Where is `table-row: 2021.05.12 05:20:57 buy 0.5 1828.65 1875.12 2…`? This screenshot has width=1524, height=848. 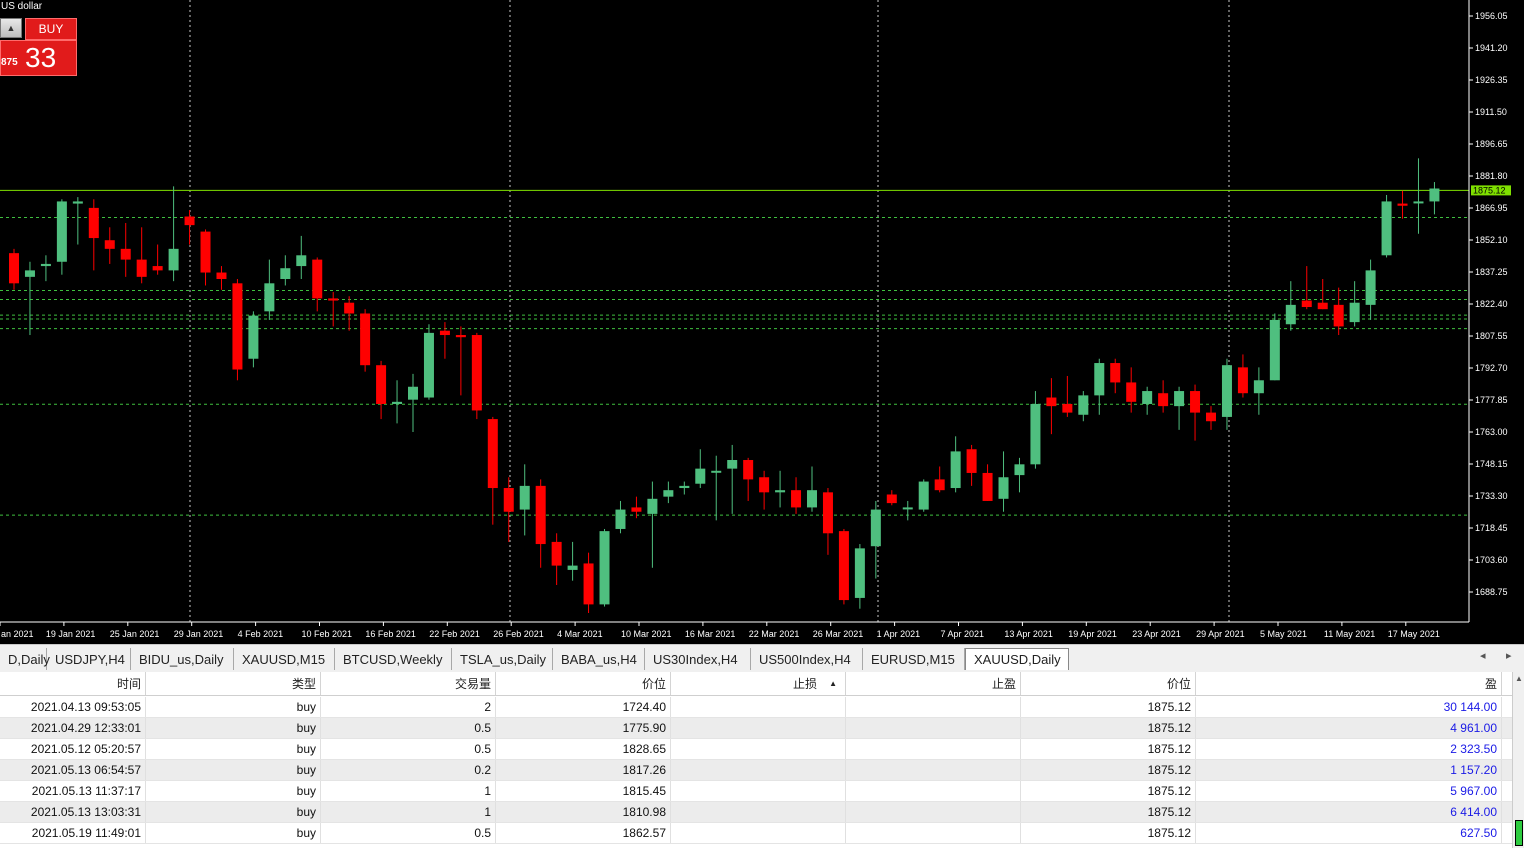 table-row: 2021.05.12 05:20:57 buy 0.5 1828.65 1875.12 2… is located at coordinates (756, 749).